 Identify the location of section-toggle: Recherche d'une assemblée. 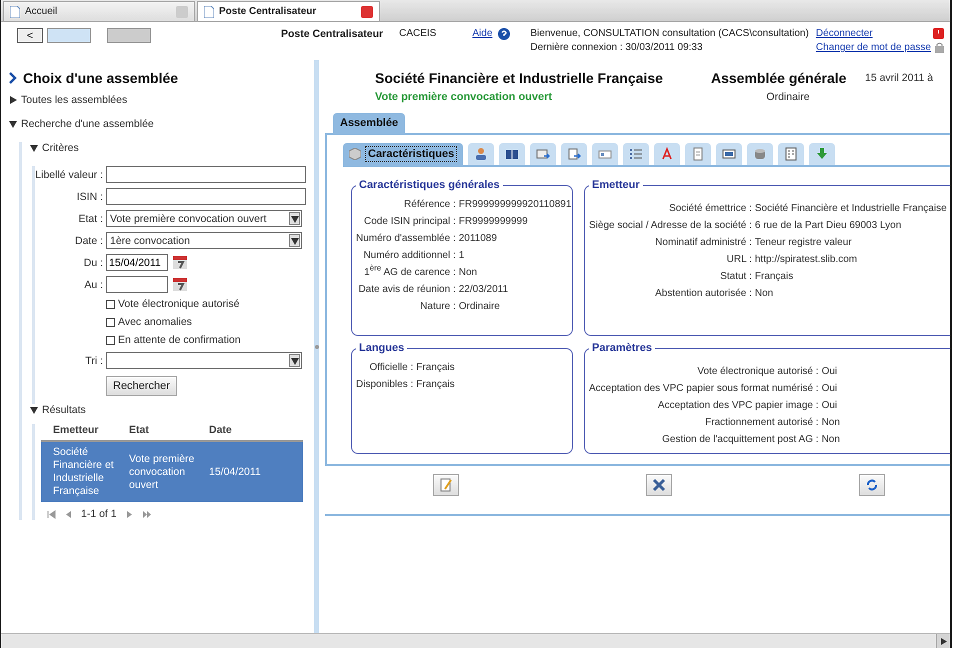
(160, 124).